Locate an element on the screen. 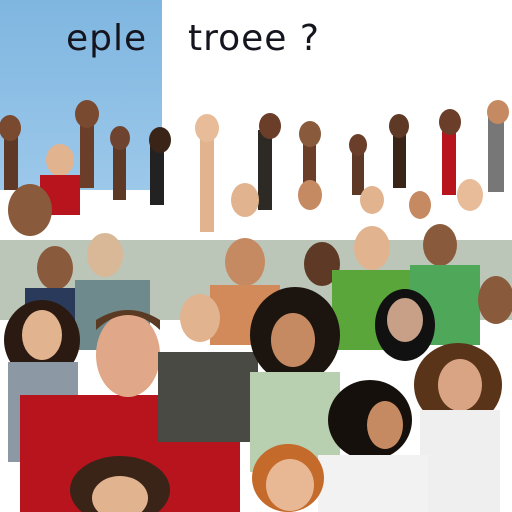 The height and width of the screenshot is (512, 512). person-child-bottom is located at coordinates (288, 478).